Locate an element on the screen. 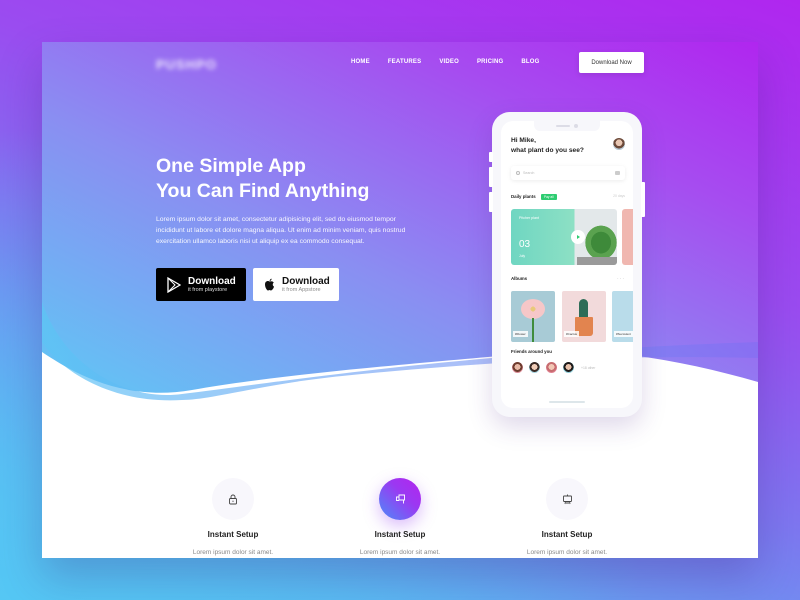 Image resolution: width=800 pixels, height=600 pixels. apple-icon is located at coordinates (269, 284).